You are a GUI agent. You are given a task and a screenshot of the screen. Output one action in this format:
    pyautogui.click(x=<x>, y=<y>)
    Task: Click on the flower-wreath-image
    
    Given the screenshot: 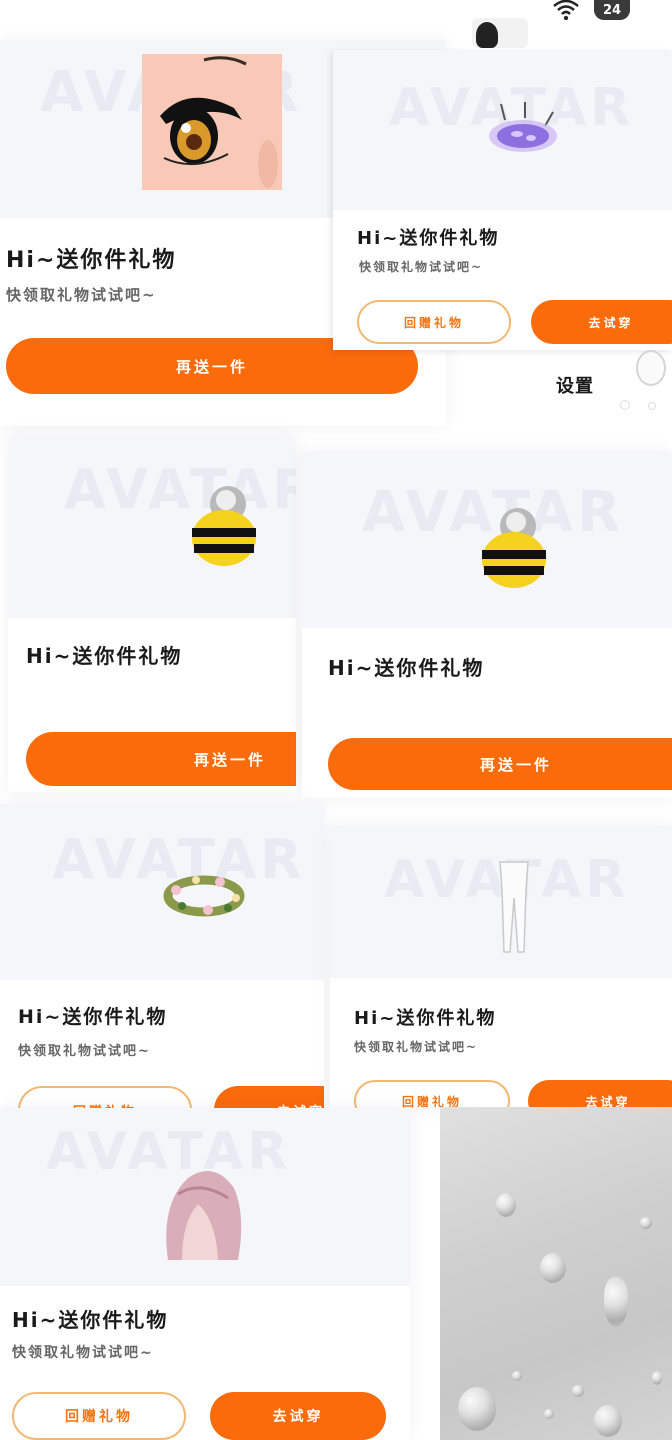 What is the action you would take?
    pyautogui.click(x=204, y=896)
    